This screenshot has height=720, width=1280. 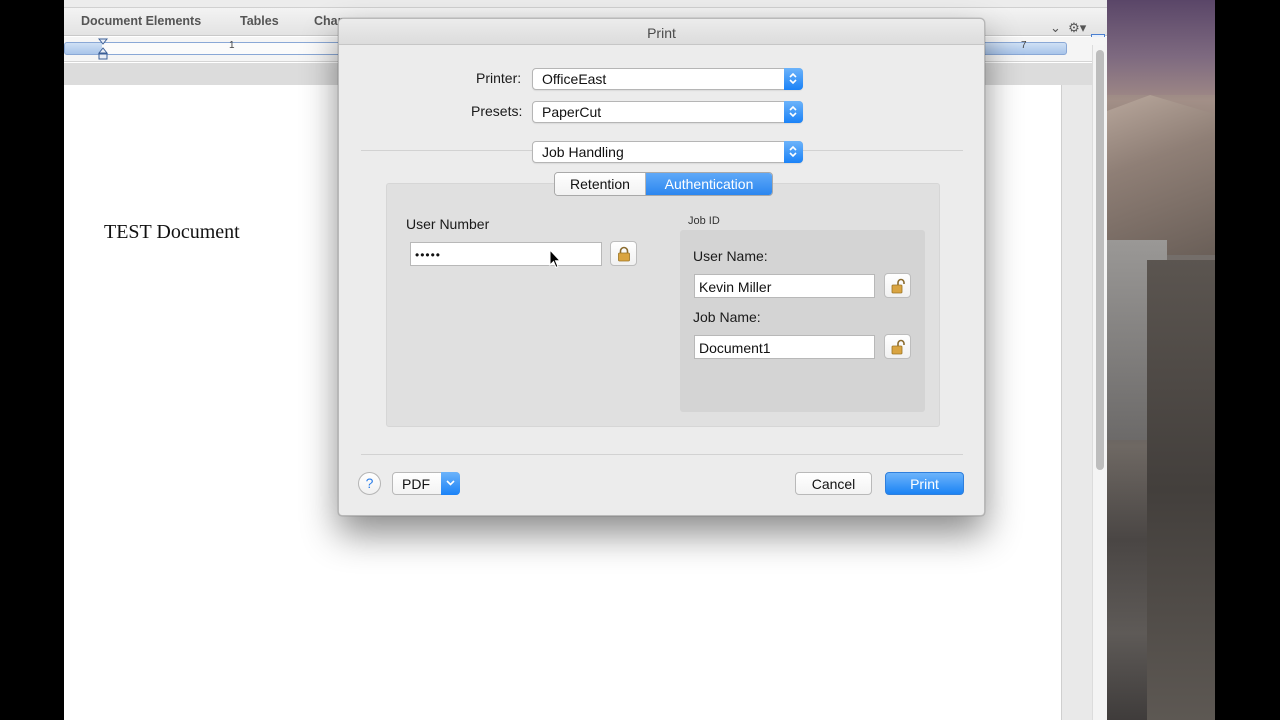 What do you see at coordinates (667, 79) in the screenshot?
I see `printer-popup: OfficeEast` at bounding box center [667, 79].